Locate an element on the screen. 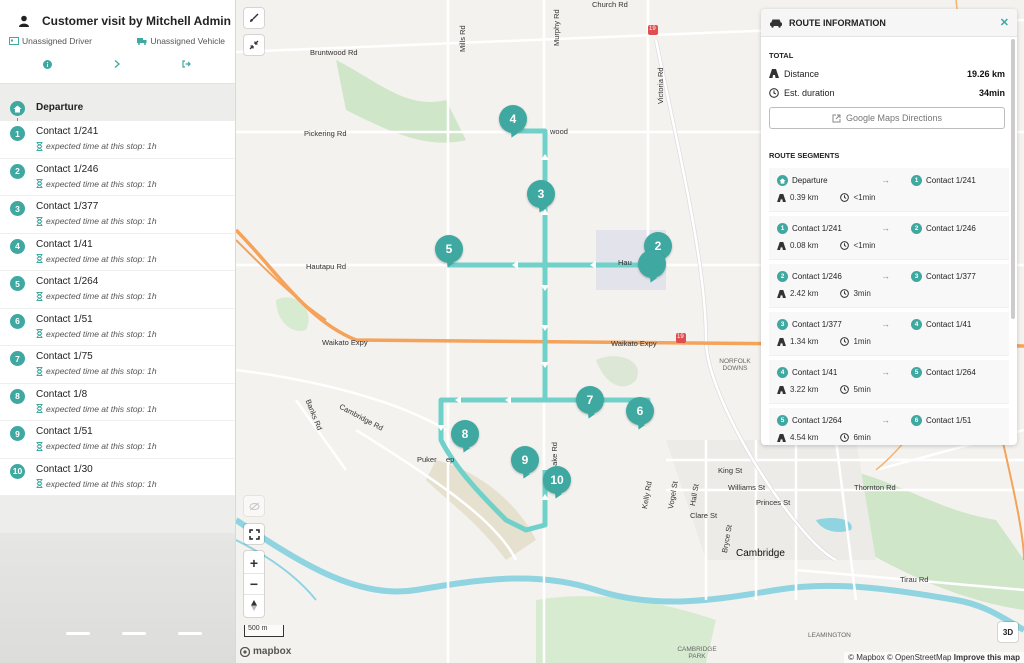 The height and width of the screenshot is (663, 1024). zoom-in-button: + is located at coordinates (254, 563).